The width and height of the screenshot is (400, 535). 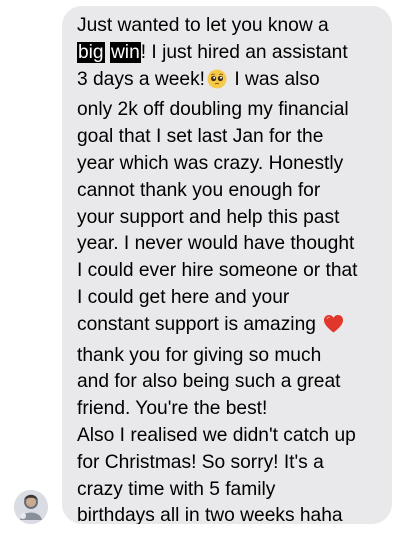 What do you see at coordinates (200, 462) in the screenshot?
I see `message-line: for Christmas! So sorry! It's a` at bounding box center [200, 462].